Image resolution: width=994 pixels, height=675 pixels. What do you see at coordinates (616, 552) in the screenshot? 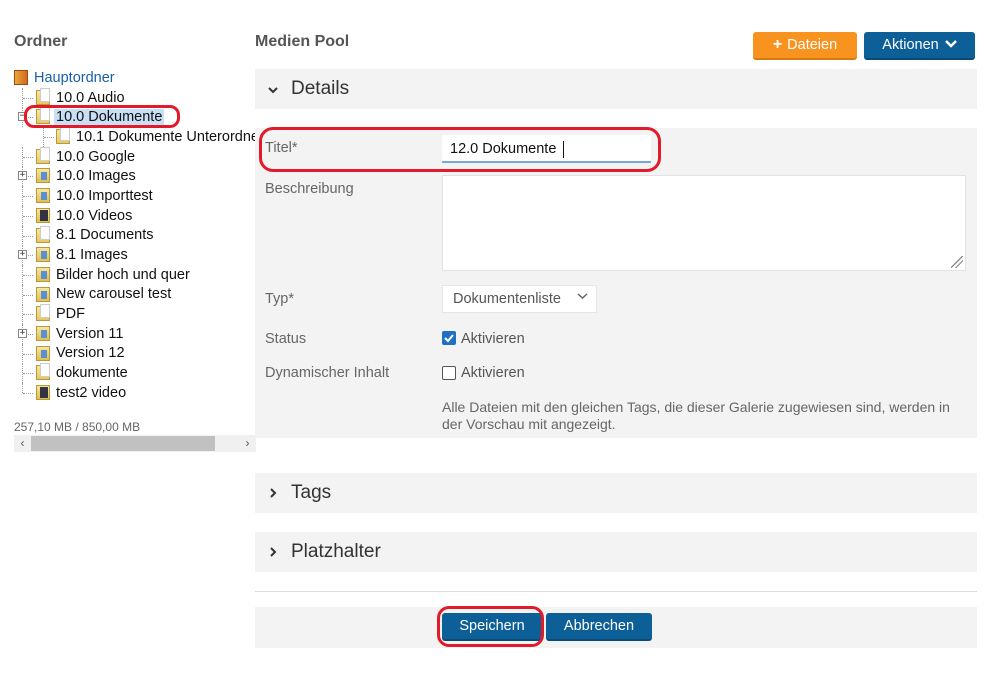
I see `placeholder-section-header: Platzhalter` at bounding box center [616, 552].